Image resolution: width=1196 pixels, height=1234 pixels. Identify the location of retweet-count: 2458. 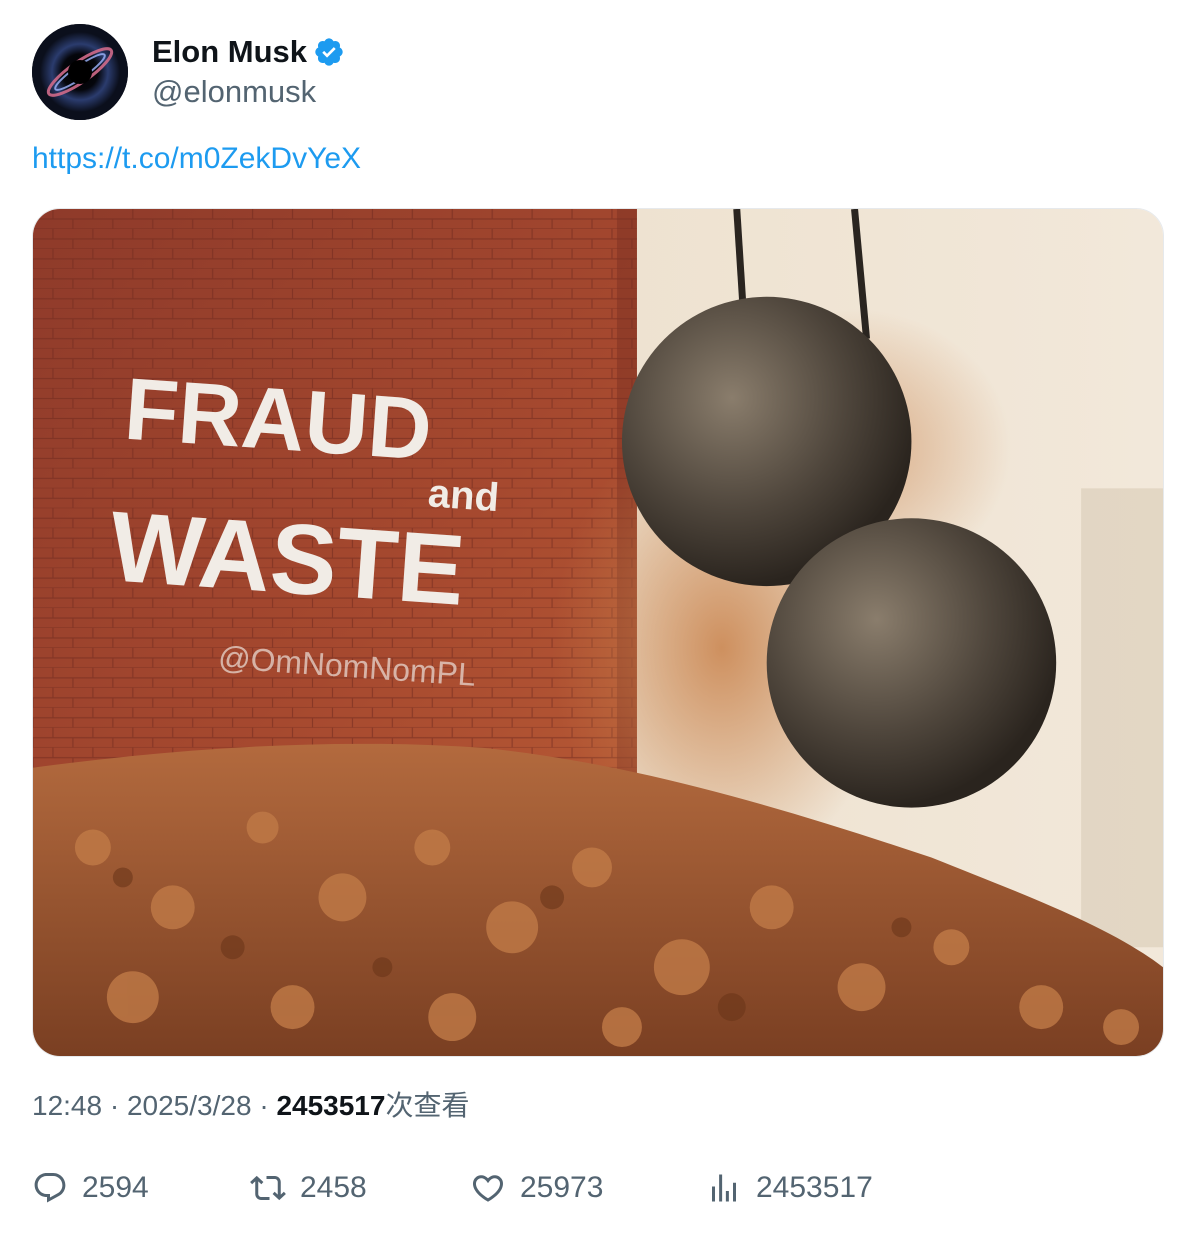
(333, 1187).